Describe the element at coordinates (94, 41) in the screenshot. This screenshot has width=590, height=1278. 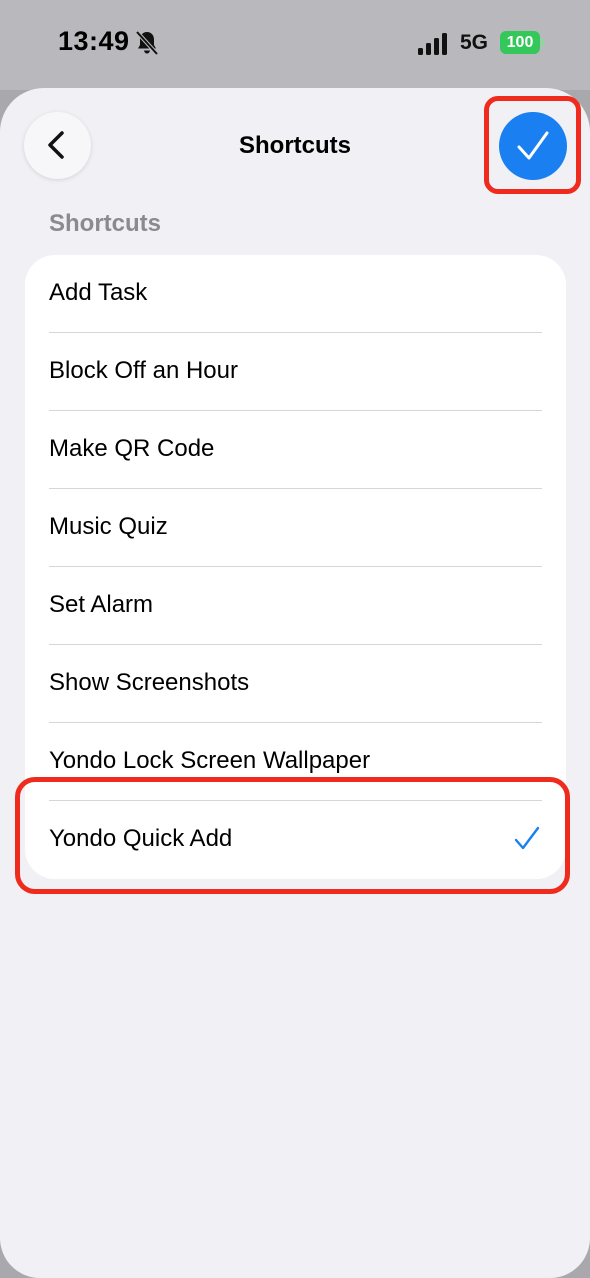
I see `status-time: 13:49` at that location.